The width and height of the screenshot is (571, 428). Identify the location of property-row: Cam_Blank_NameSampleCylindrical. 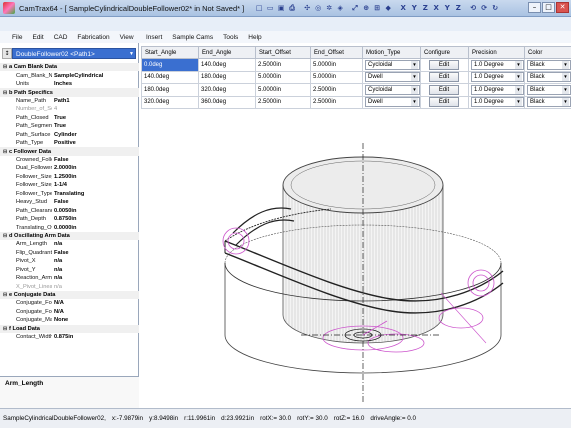
(69, 75).